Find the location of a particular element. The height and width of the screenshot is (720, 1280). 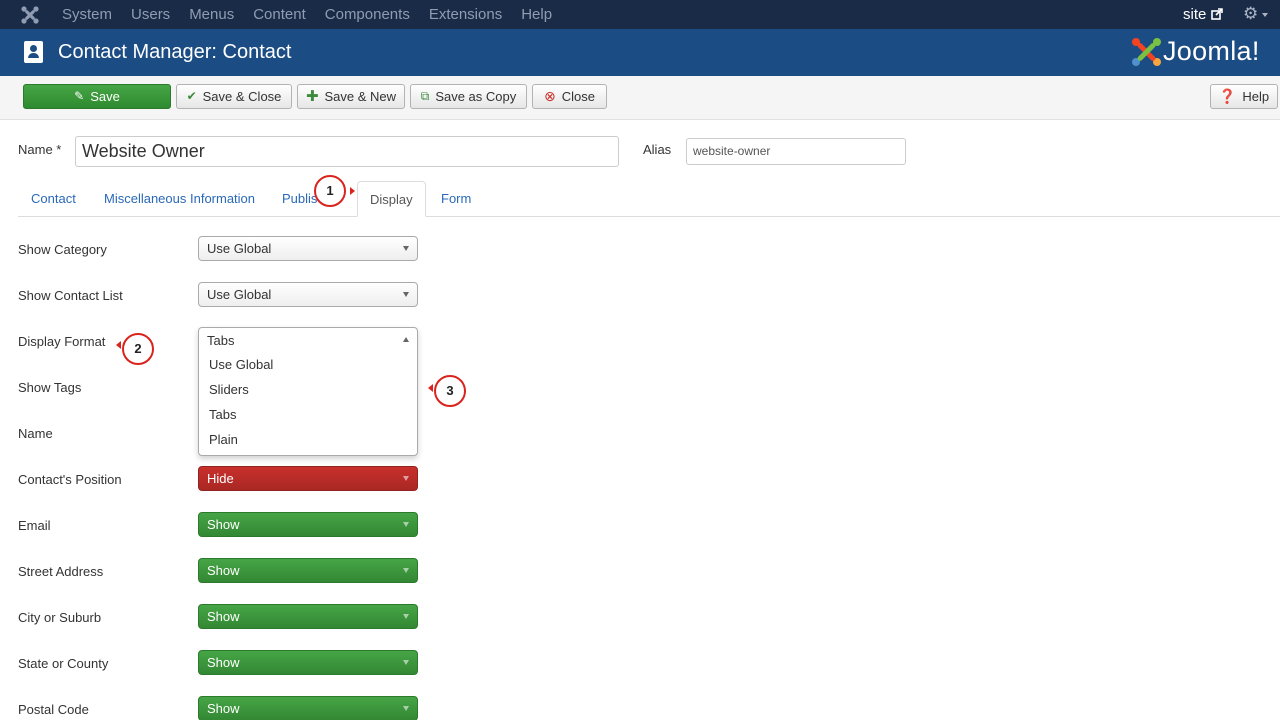

edit-icon: ✎ is located at coordinates (79, 96).